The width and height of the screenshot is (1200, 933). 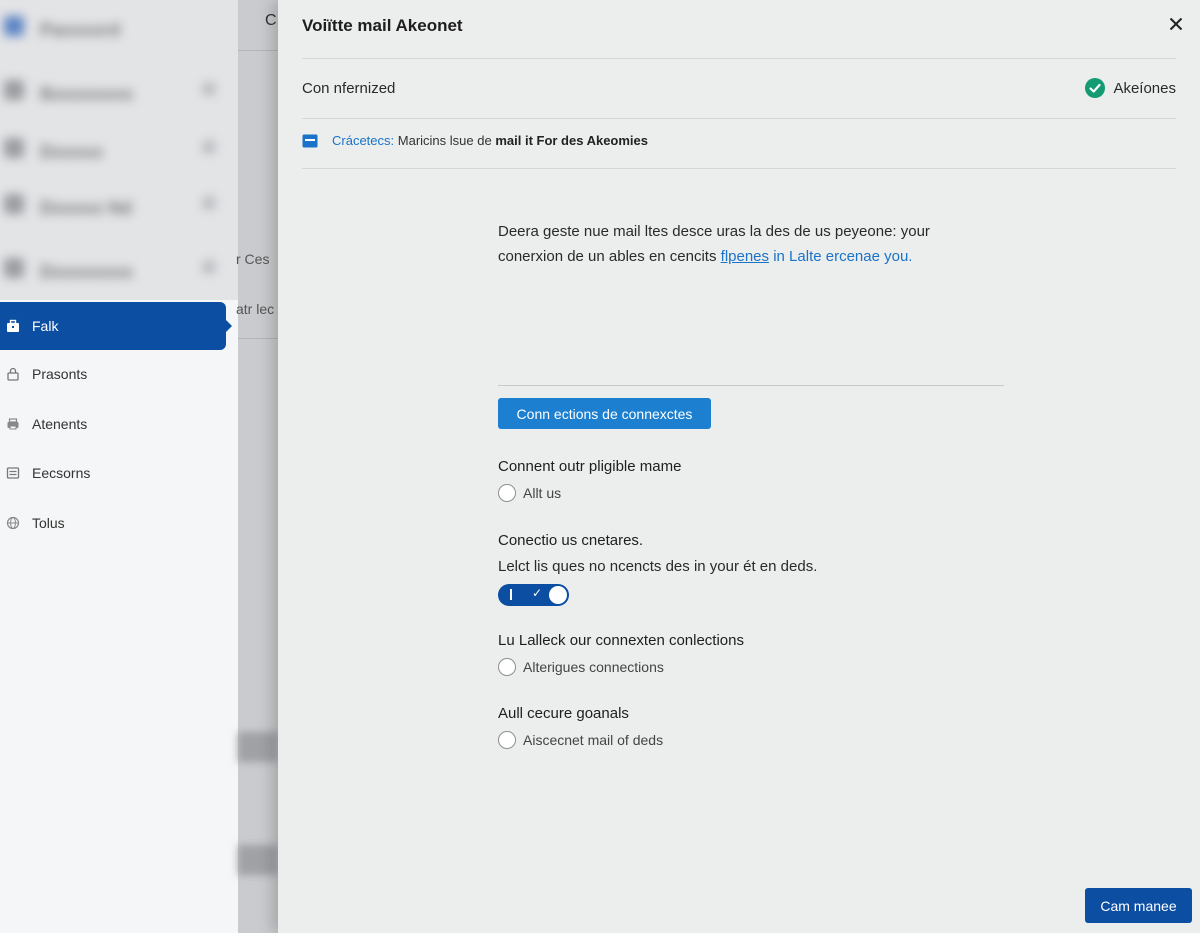 I want to click on info-rest: Maricins lsue de, so click(x=444, y=140).